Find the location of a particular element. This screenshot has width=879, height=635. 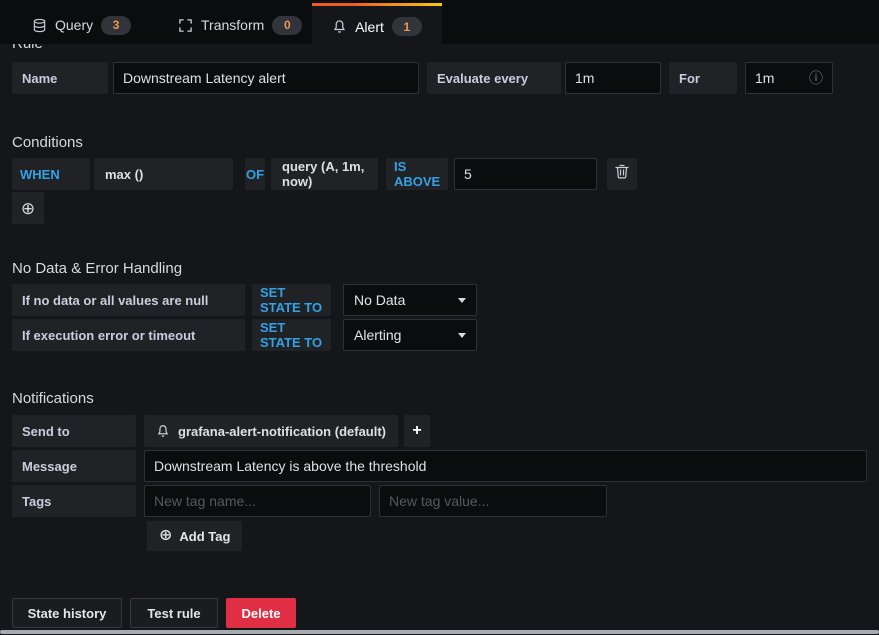

delete-button: Delete is located at coordinates (261, 613).